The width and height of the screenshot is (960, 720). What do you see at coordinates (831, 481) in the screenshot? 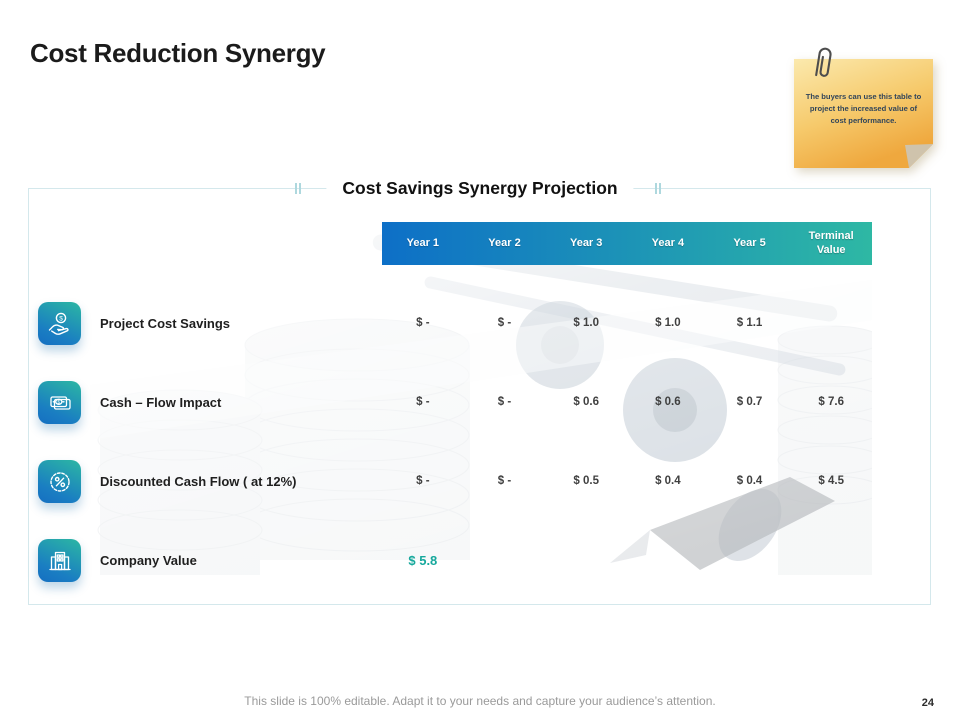
I see `table-cell: $ 4.5` at bounding box center [831, 481].